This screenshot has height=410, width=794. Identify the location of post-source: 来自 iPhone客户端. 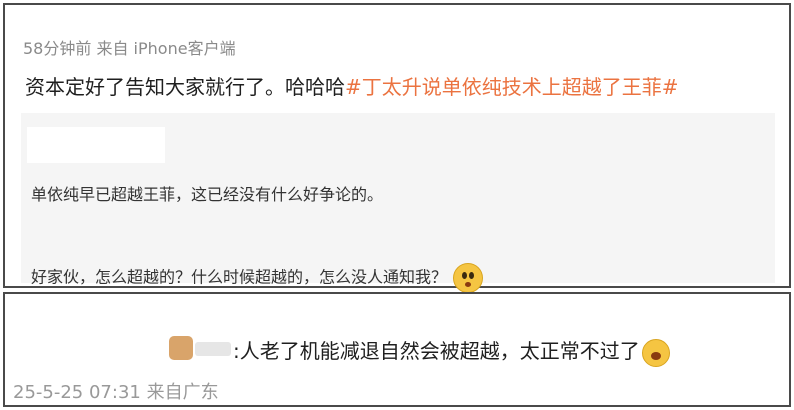
(165, 48).